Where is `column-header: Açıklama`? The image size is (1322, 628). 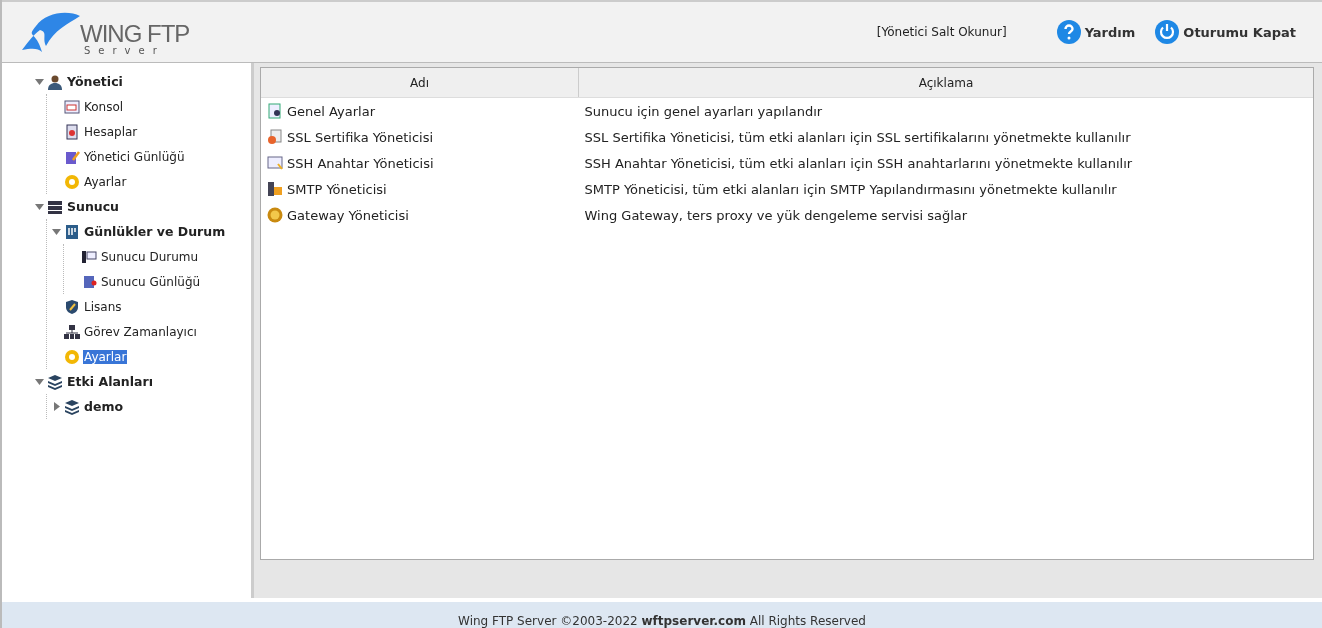
column-header: Açıklama is located at coordinates (945, 83).